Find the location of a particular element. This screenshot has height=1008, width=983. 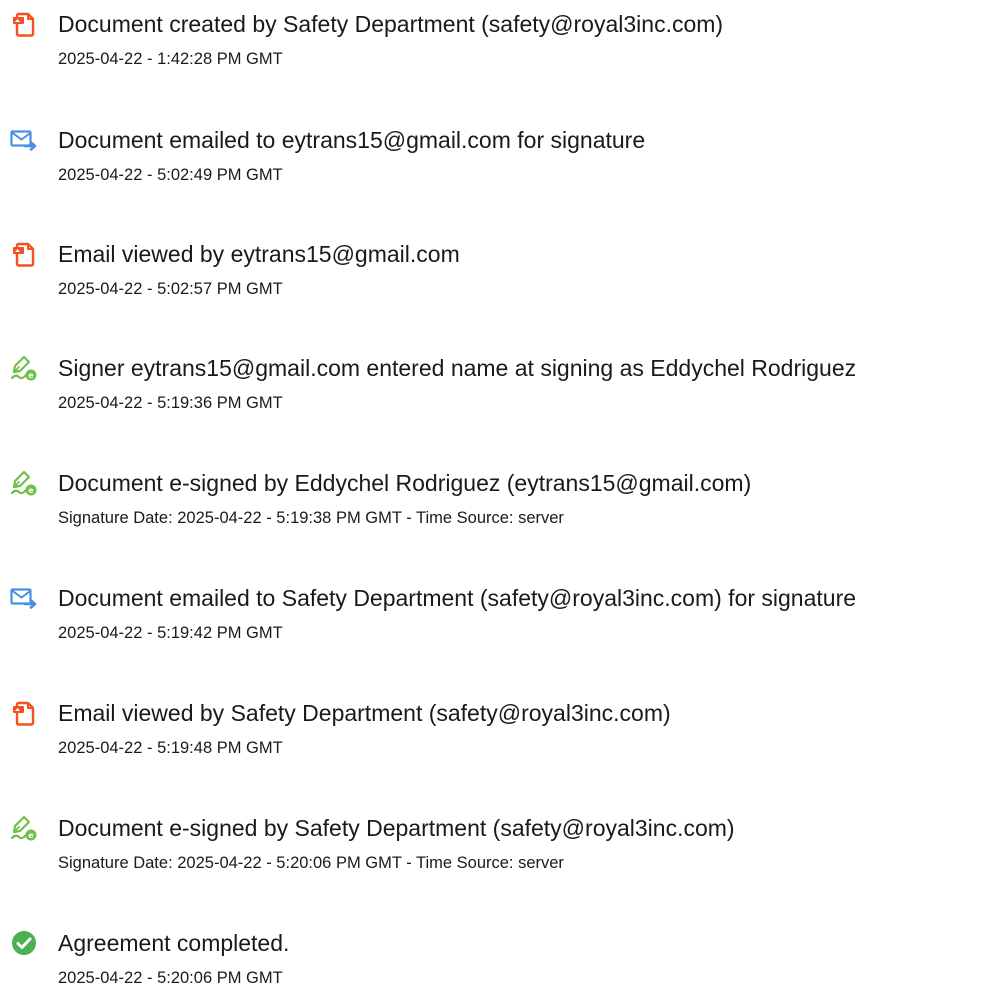

event-date: 2025-04-22 - 5:19:42 PM GMT is located at coordinates (170, 633).